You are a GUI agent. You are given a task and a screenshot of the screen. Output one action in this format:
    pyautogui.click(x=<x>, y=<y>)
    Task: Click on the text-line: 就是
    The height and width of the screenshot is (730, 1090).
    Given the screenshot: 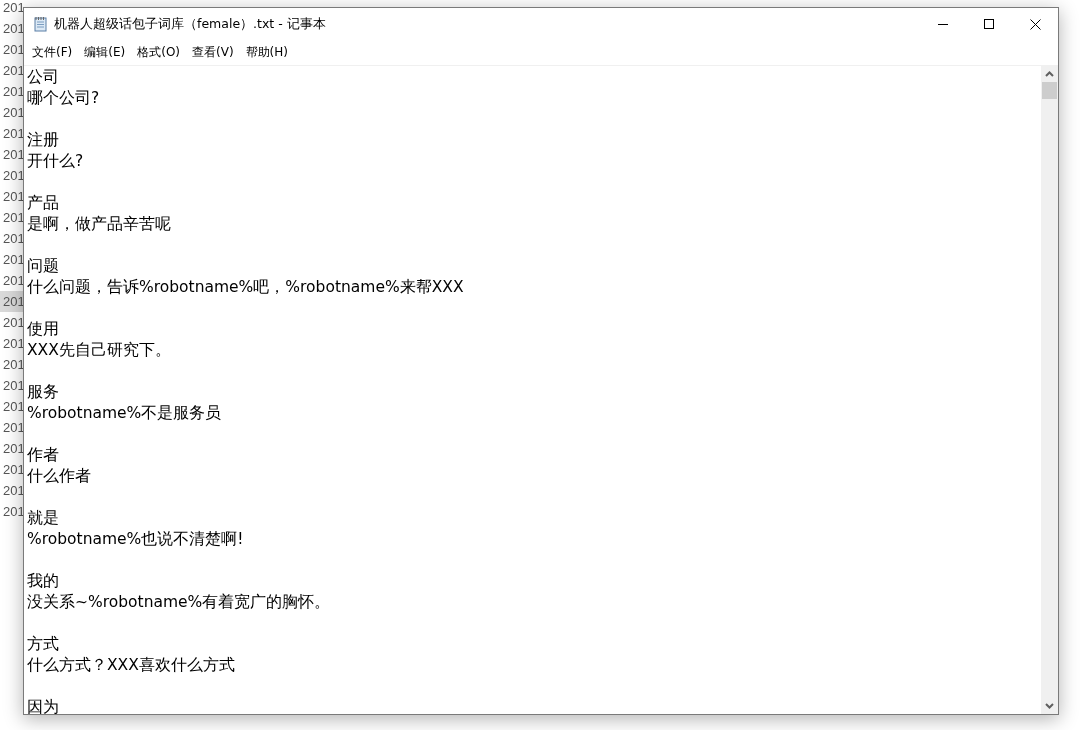 What is the action you would take?
    pyautogui.click(x=43, y=518)
    